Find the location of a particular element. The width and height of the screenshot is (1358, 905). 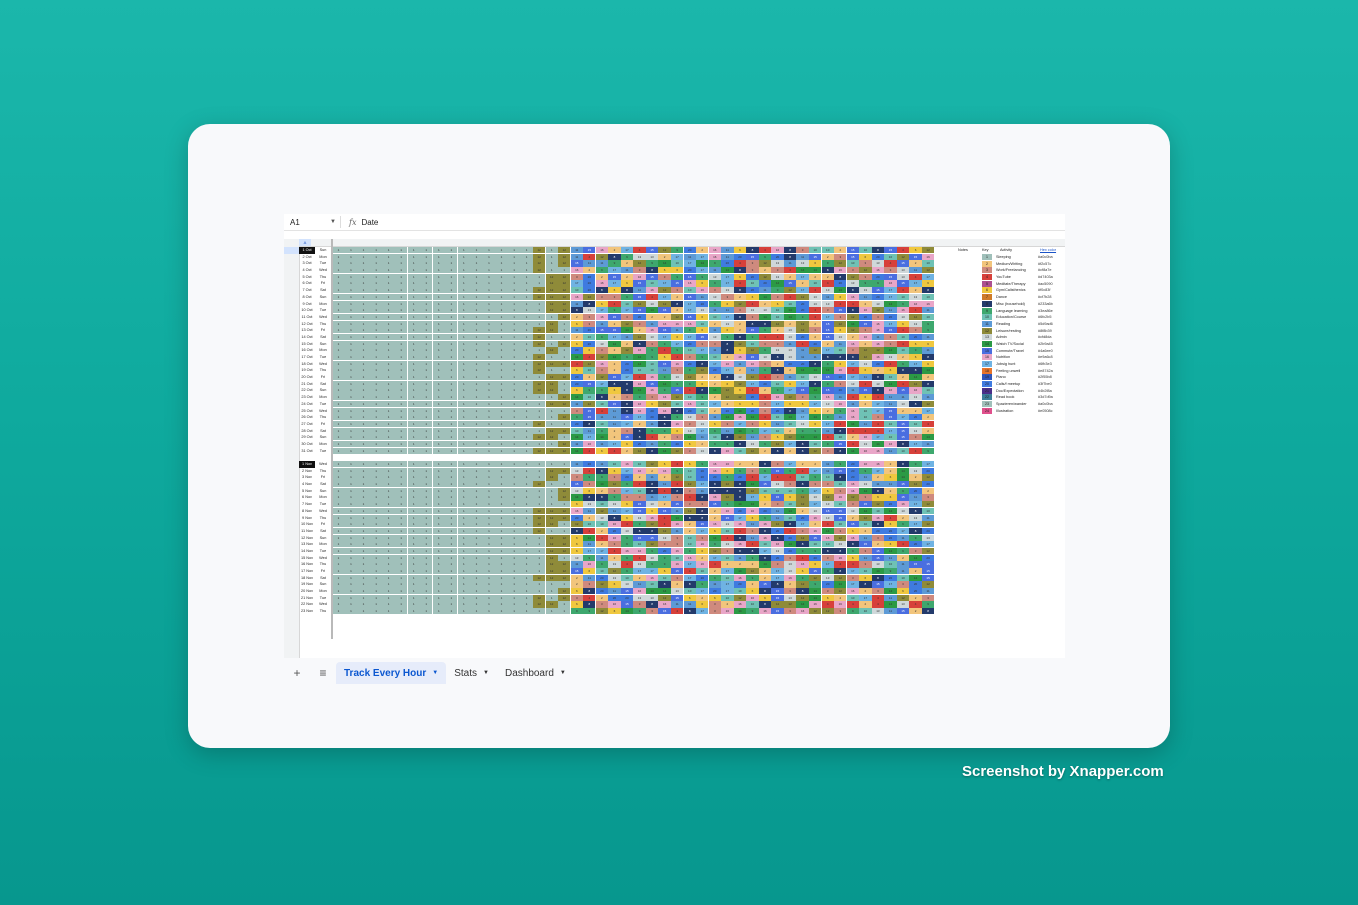

date-cell: 6 Oct is located at coordinates (307, 283).